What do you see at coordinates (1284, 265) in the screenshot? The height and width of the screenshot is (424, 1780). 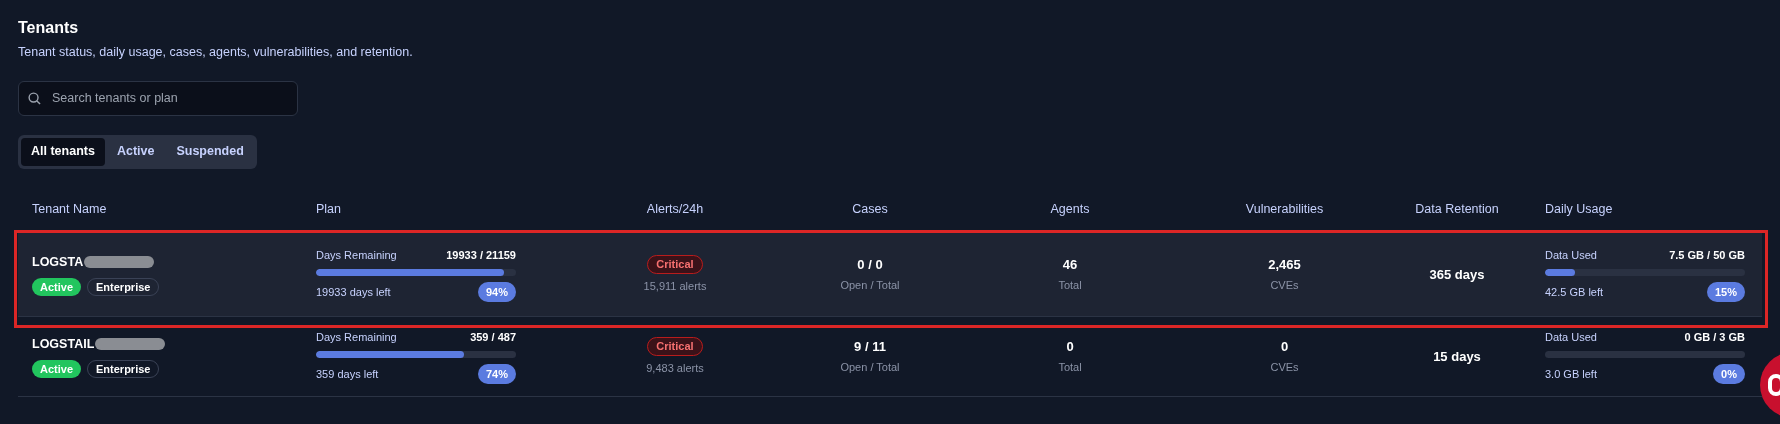 I see `stat-value: 2,465` at bounding box center [1284, 265].